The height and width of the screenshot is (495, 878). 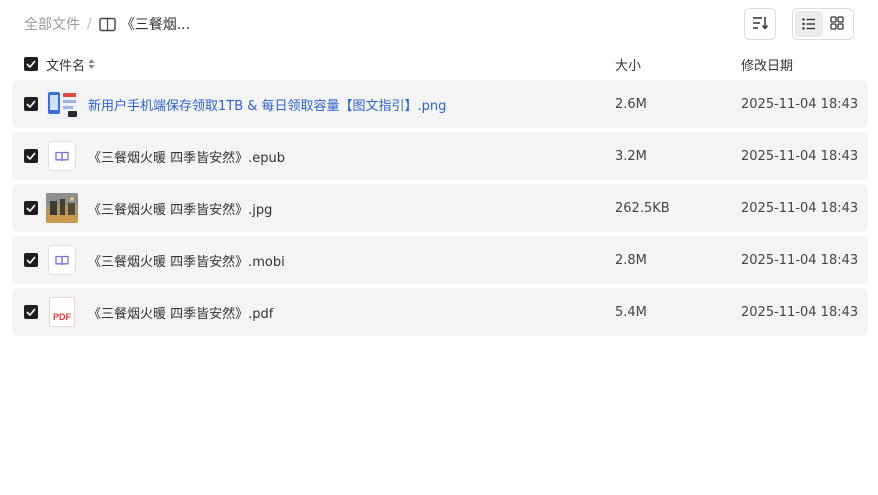 I want to click on file-row: 《三餐烟火暖 四季皆安然》.epub 3.2M 2025-11-04 18:43, so click(x=440, y=156).